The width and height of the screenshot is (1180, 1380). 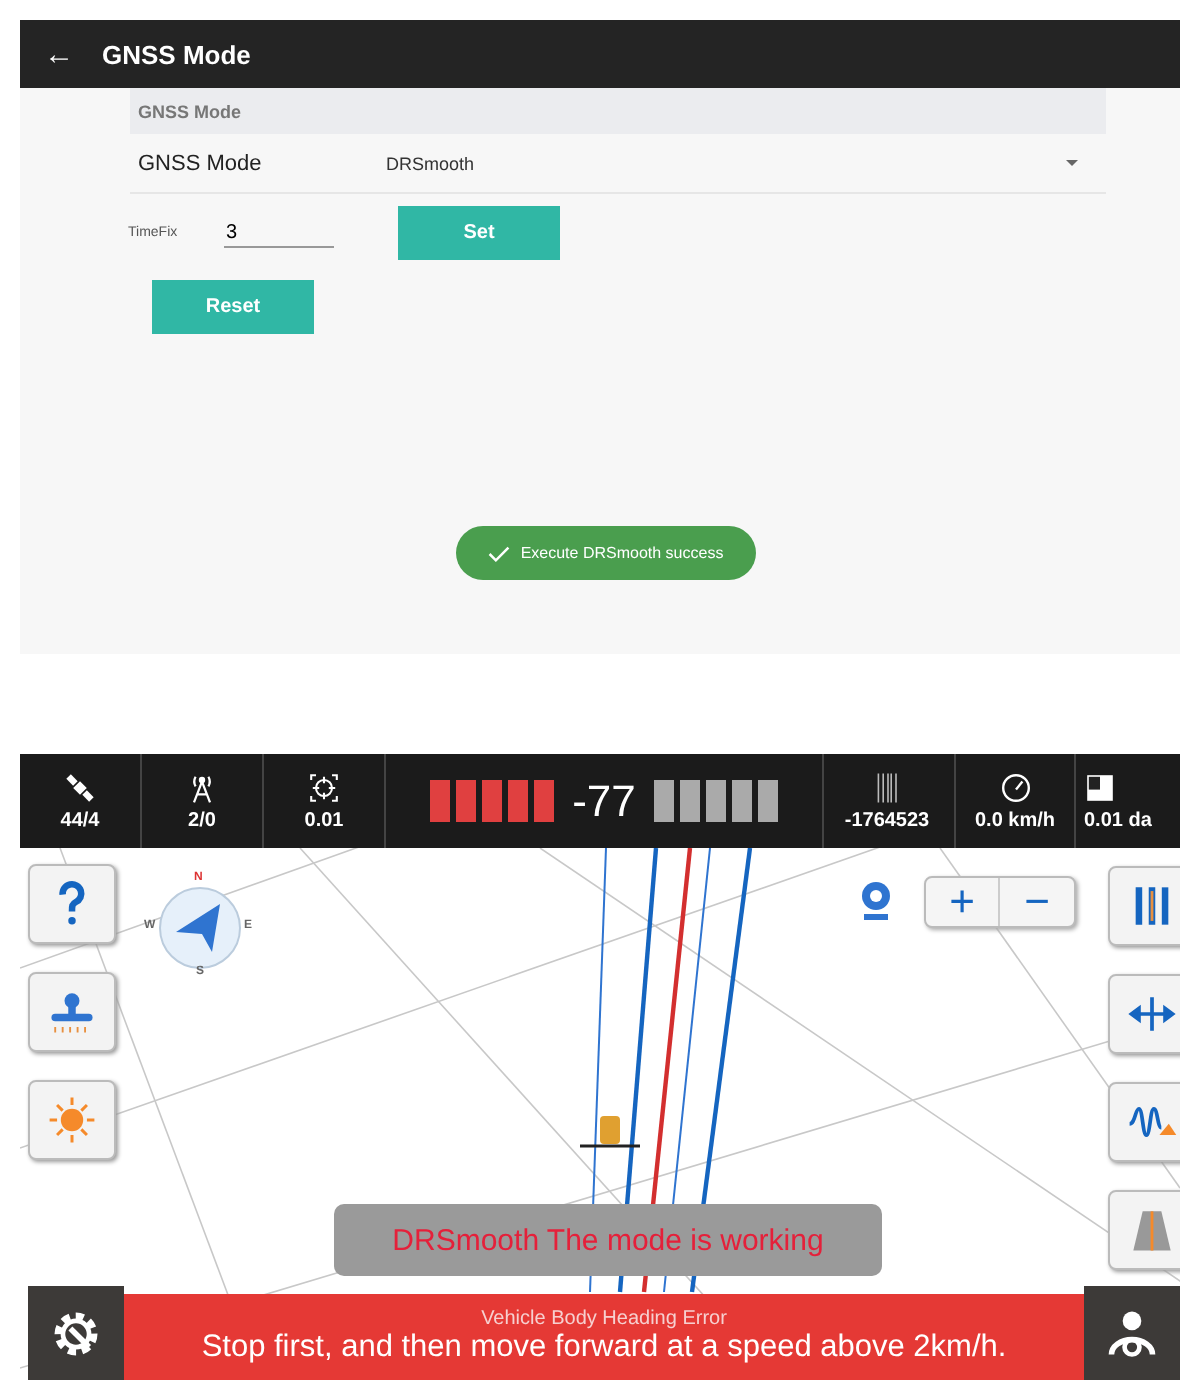 What do you see at coordinates (618, 164) in the screenshot?
I see `gnss-mode-dropdown: GNSS Mode DRSmooth` at bounding box center [618, 164].